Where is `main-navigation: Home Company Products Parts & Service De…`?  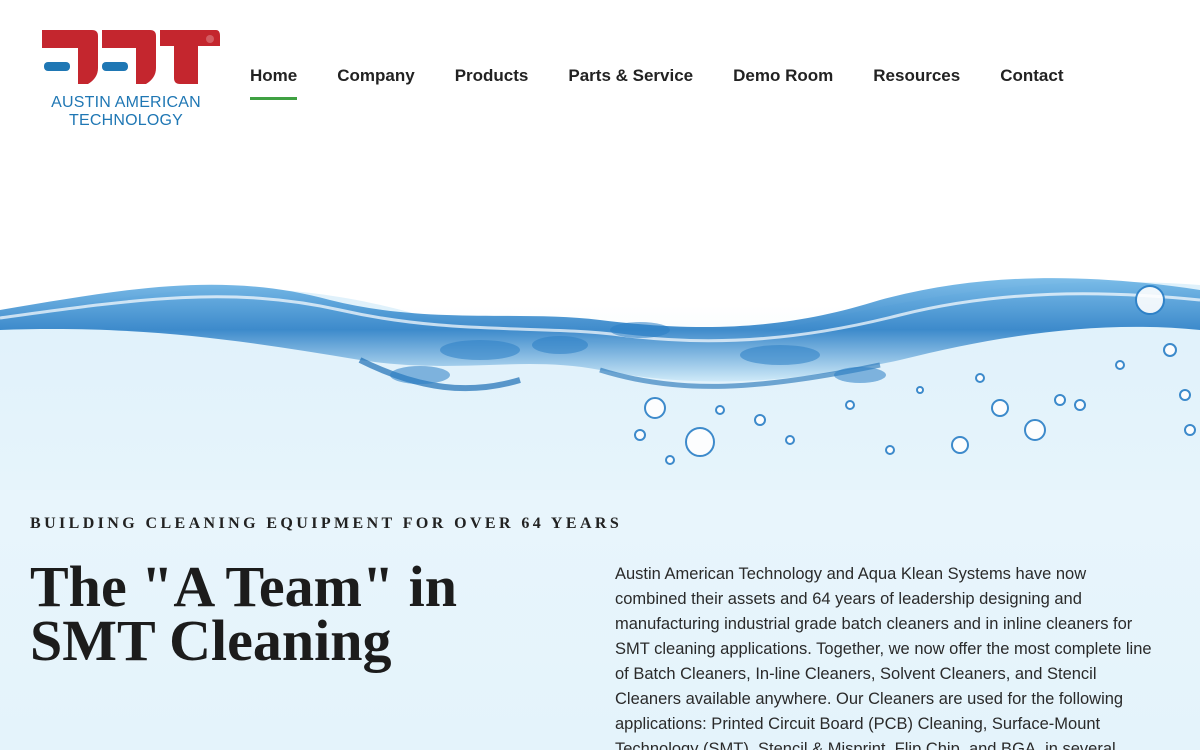
main-navigation: Home Company Products Parts & Service De… is located at coordinates (676, 83).